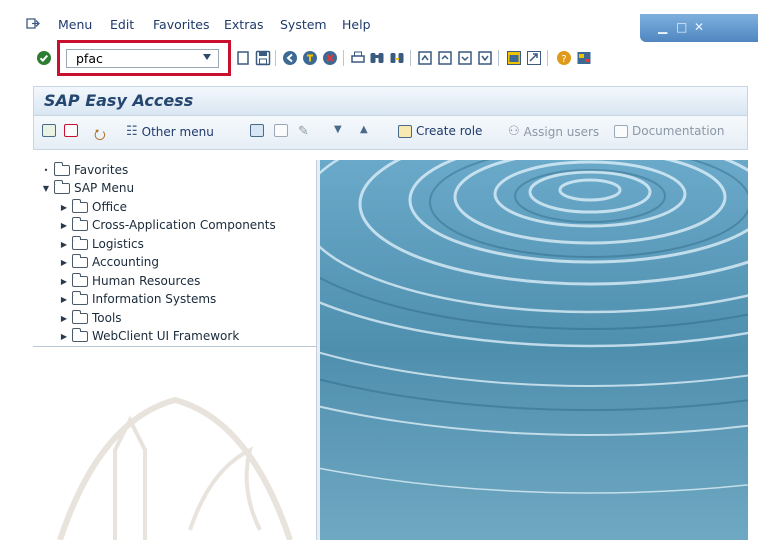 The image size is (758, 540). I want to click on move-down-button: ▼, so click(338, 129).